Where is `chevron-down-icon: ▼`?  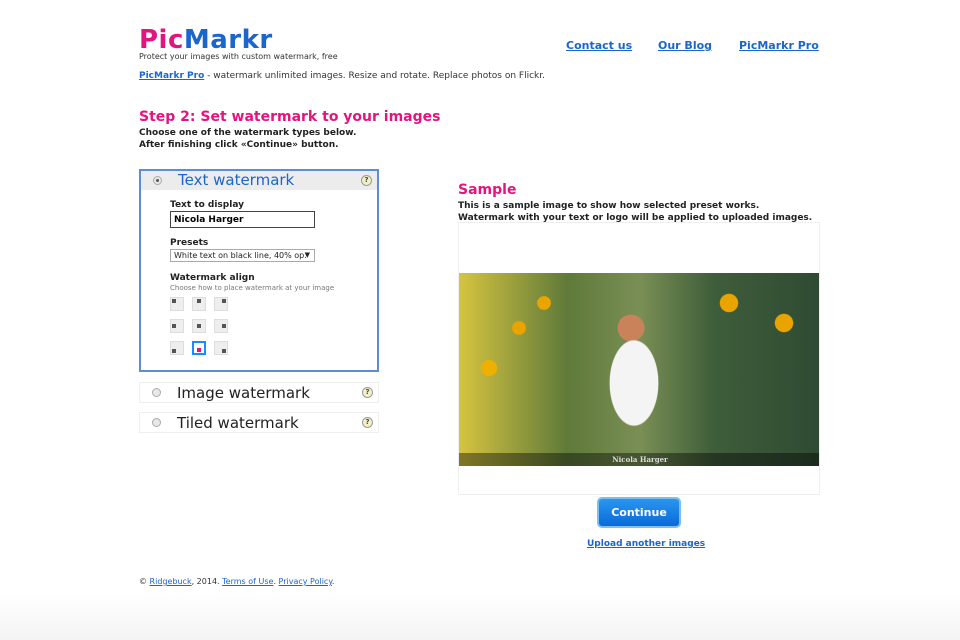 chevron-down-icon: ▼ is located at coordinates (307, 255).